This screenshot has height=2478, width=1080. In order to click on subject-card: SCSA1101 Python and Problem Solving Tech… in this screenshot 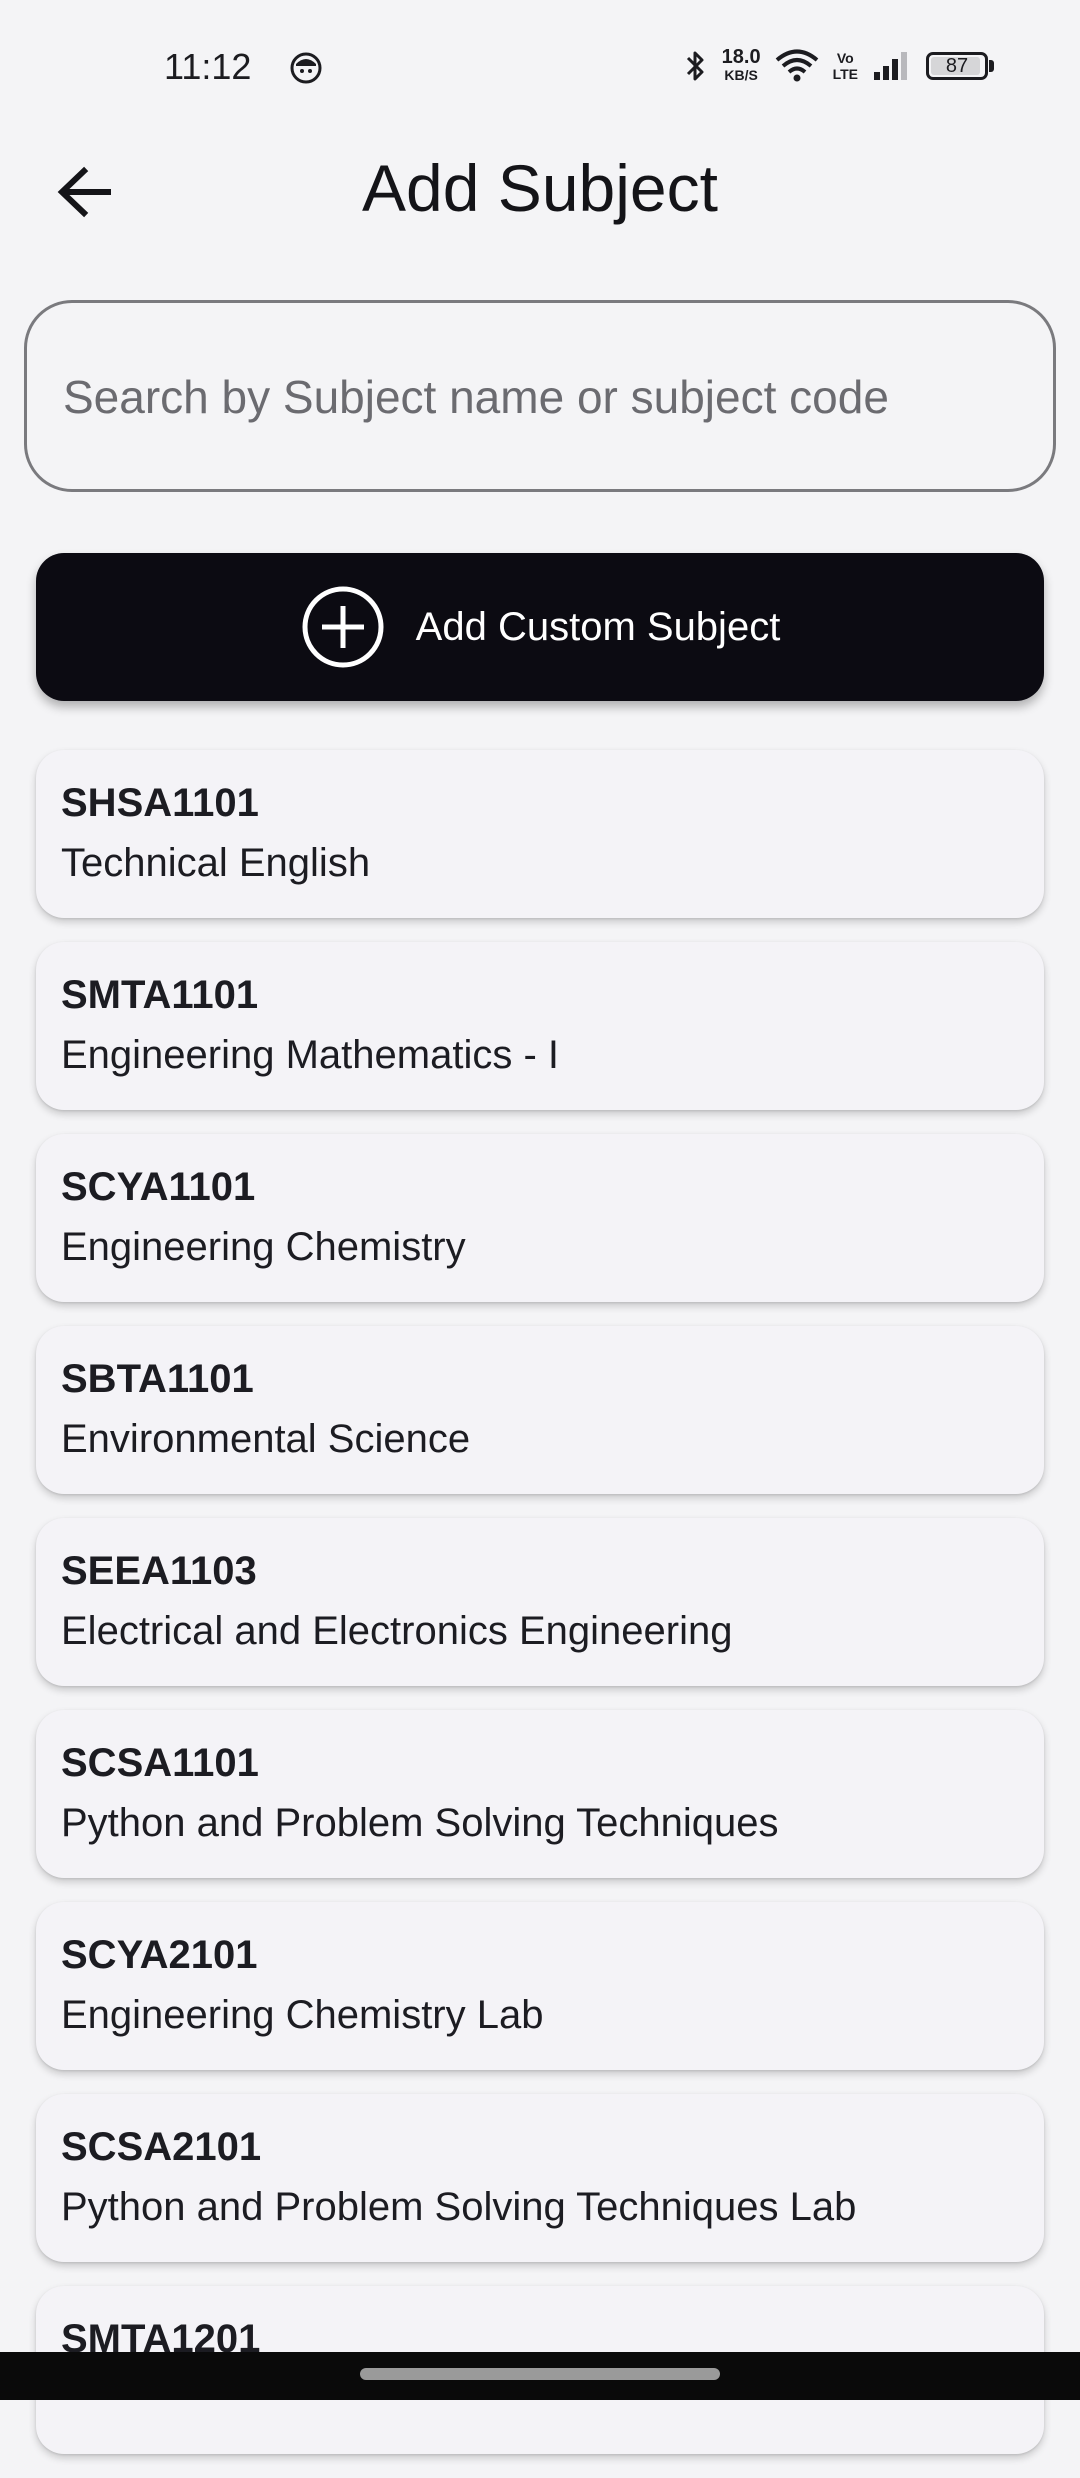, I will do `click(540, 1794)`.